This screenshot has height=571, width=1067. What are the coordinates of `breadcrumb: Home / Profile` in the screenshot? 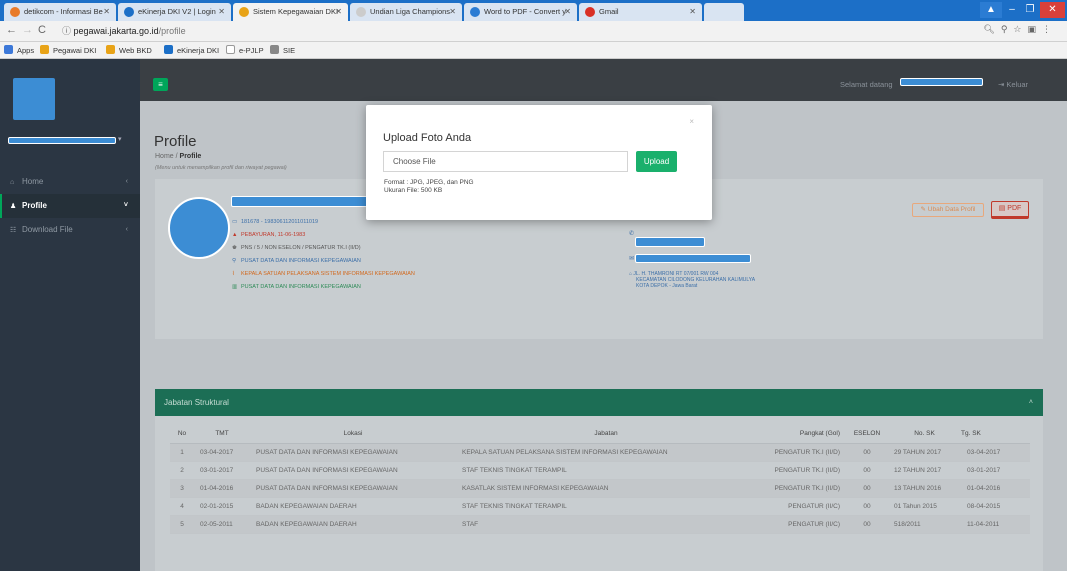 It's located at (178, 156).